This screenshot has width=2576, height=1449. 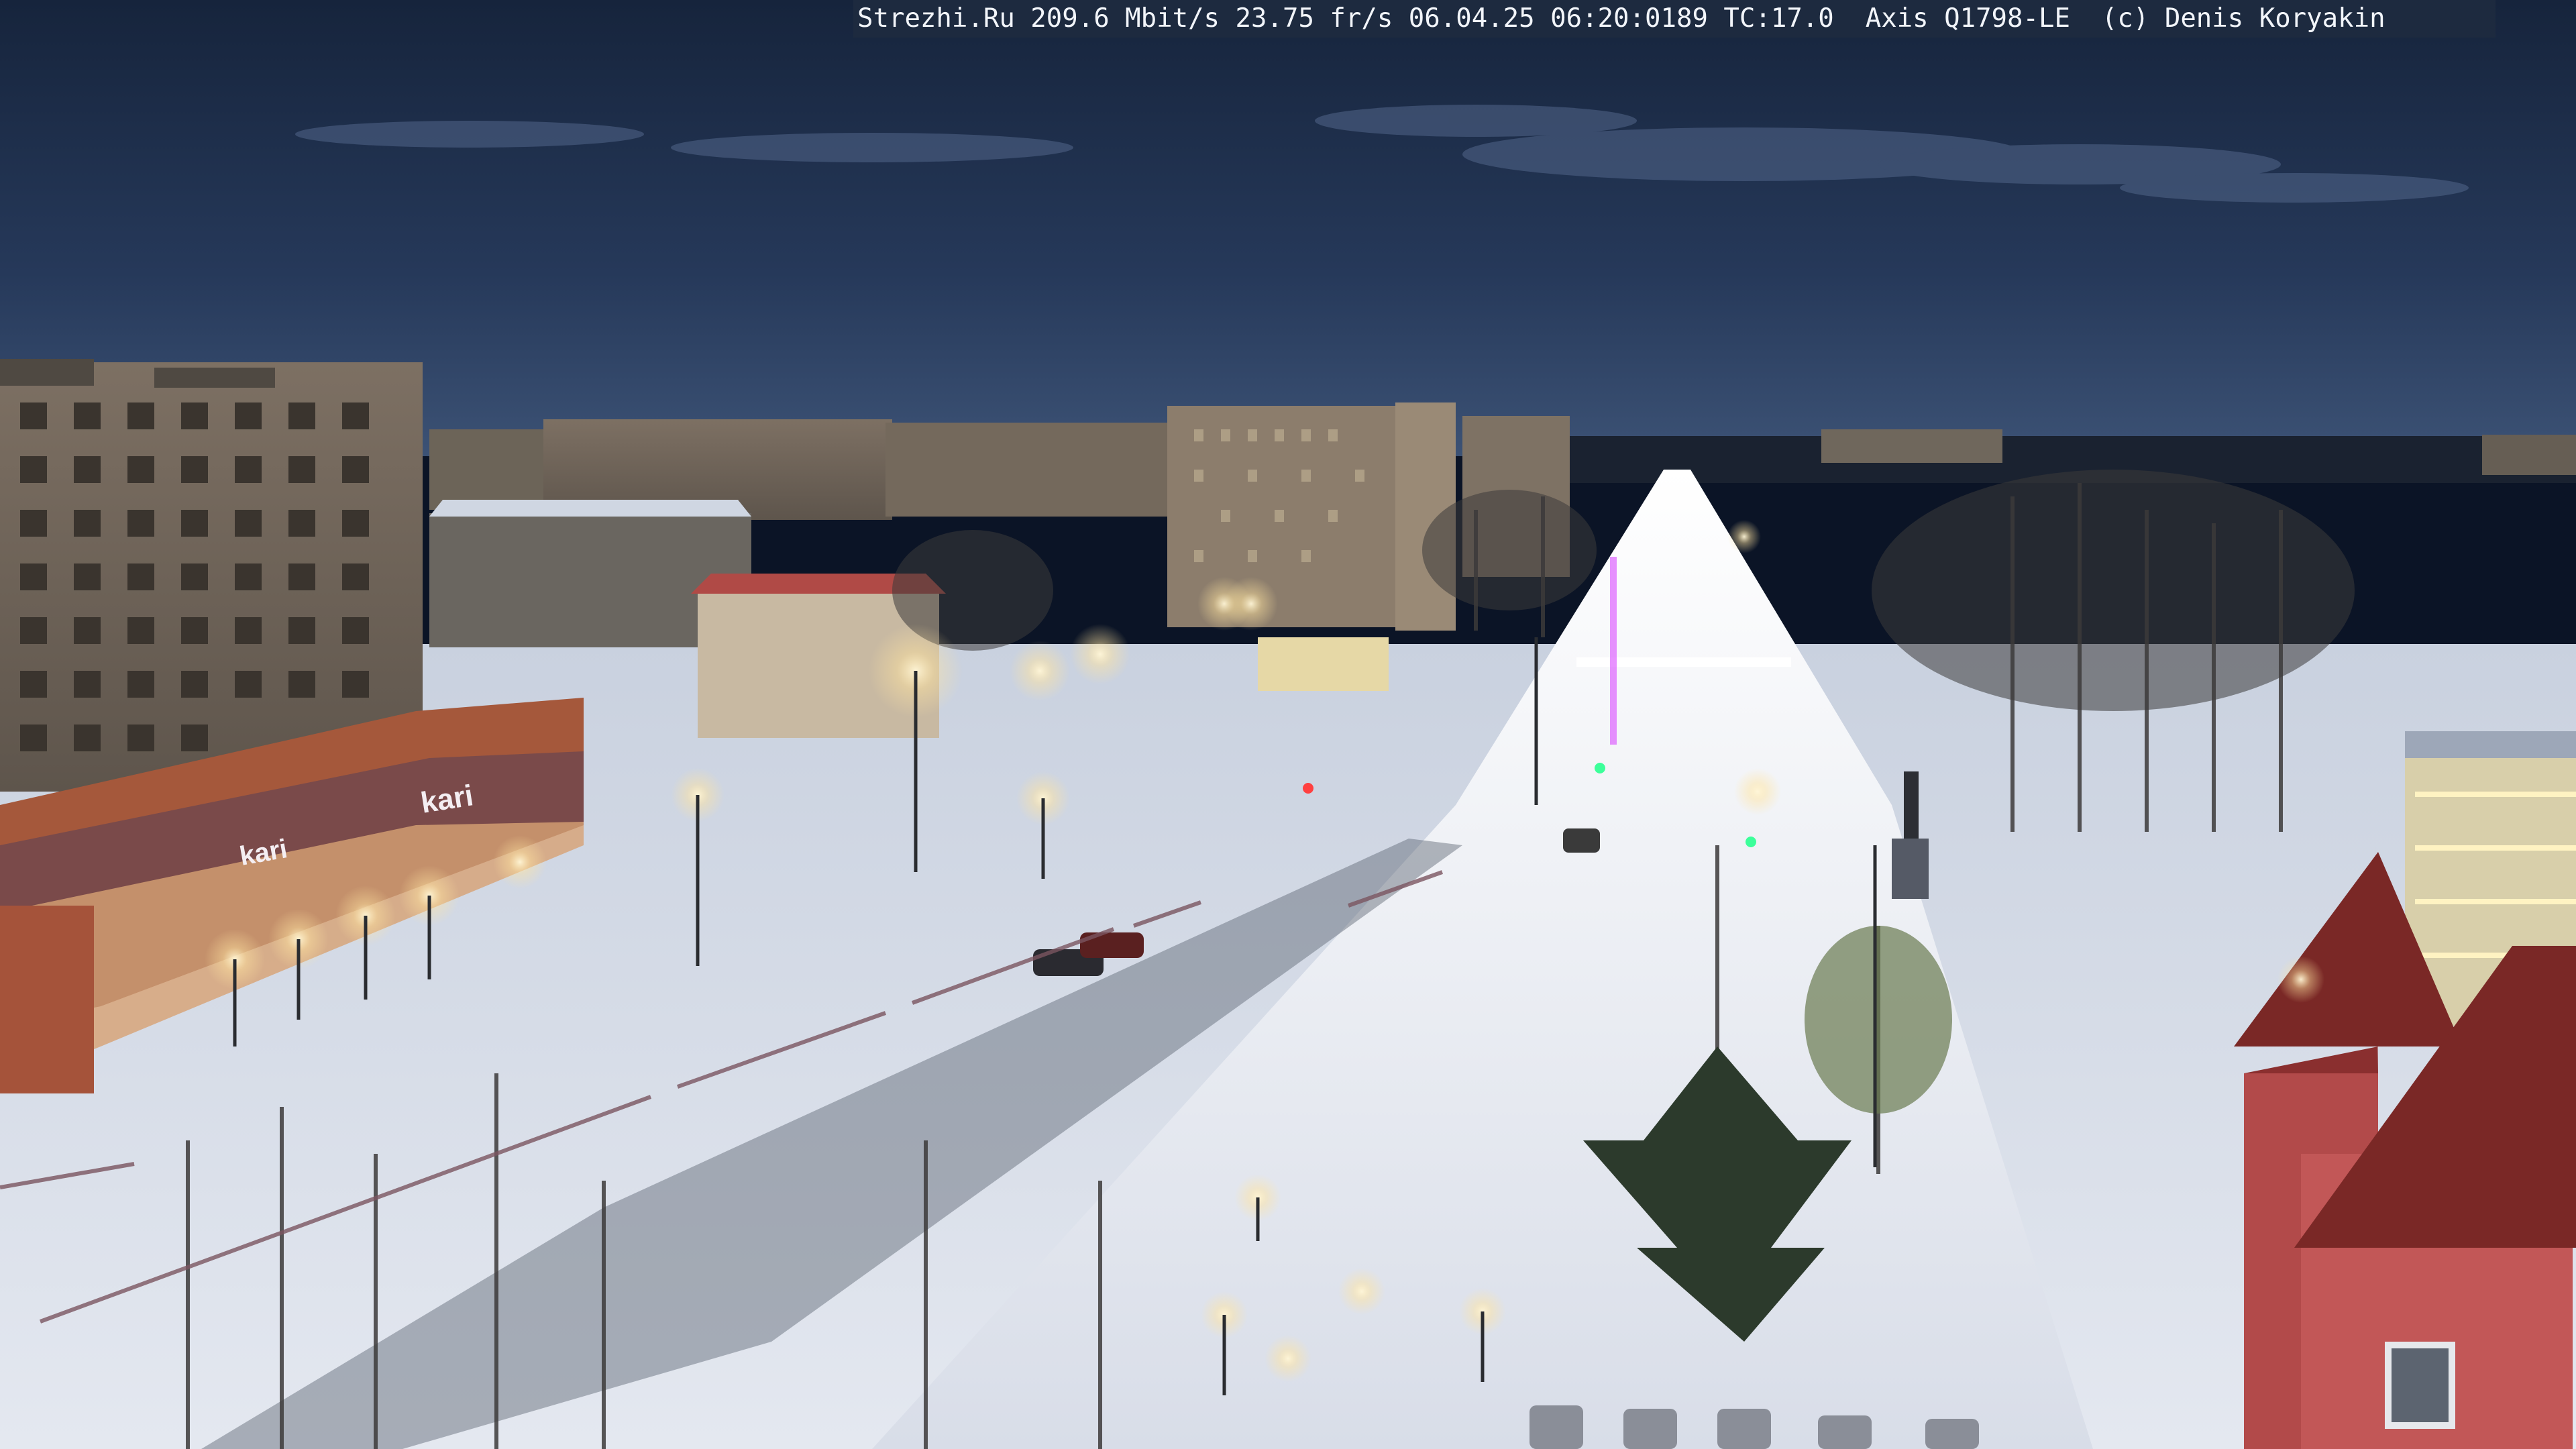 What do you see at coordinates (1683, 662) in the screenshot?
I see `crosswalk` at bounding box center [1683, 662].